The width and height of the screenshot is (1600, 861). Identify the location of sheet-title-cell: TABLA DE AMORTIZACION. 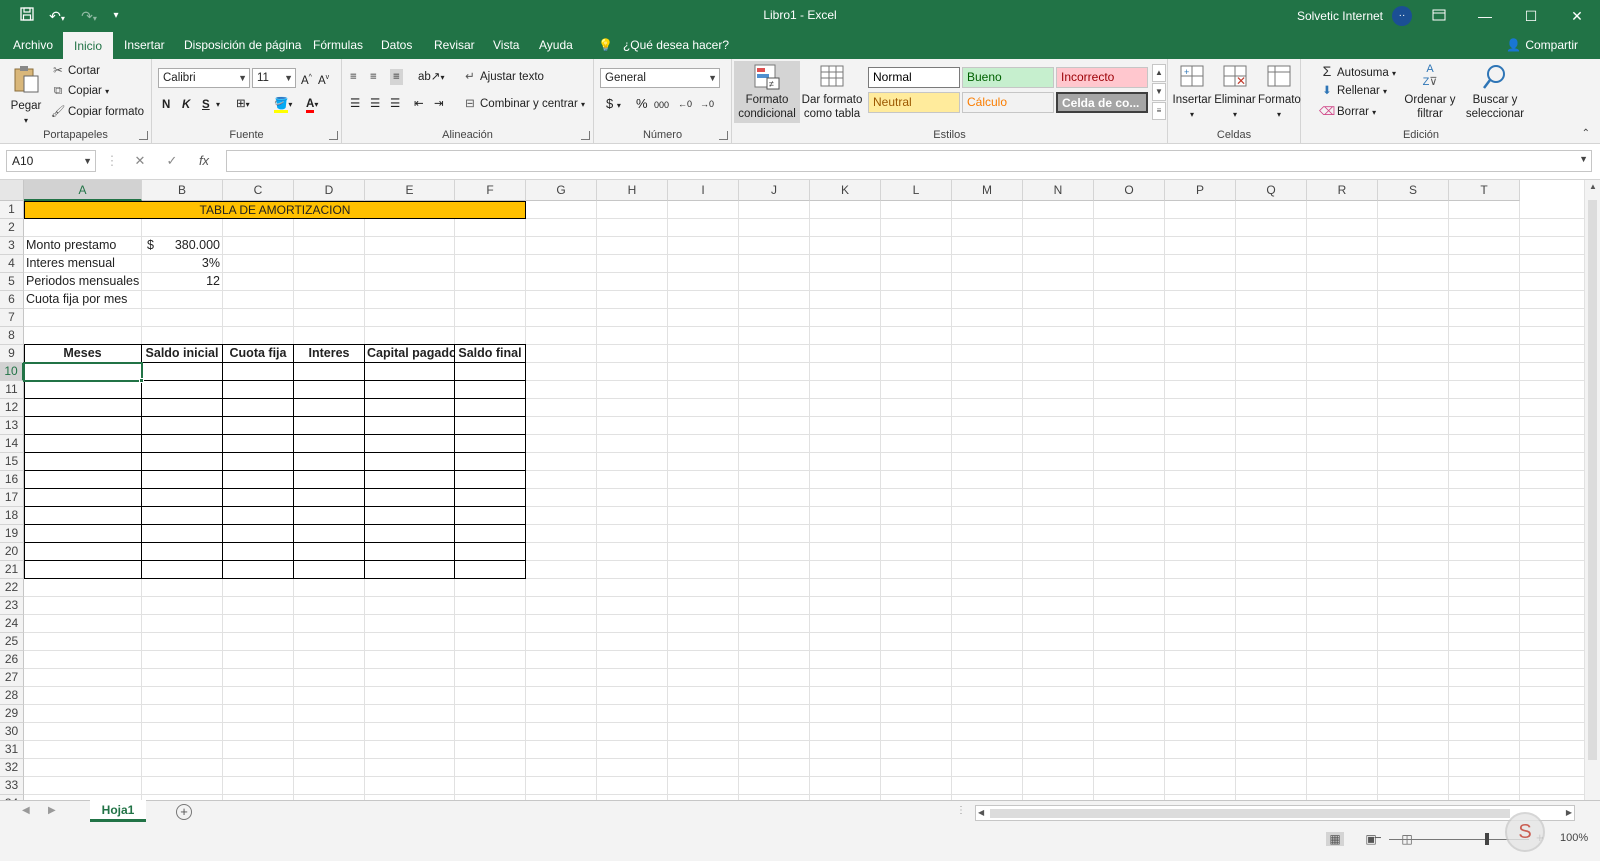
(275, 210).